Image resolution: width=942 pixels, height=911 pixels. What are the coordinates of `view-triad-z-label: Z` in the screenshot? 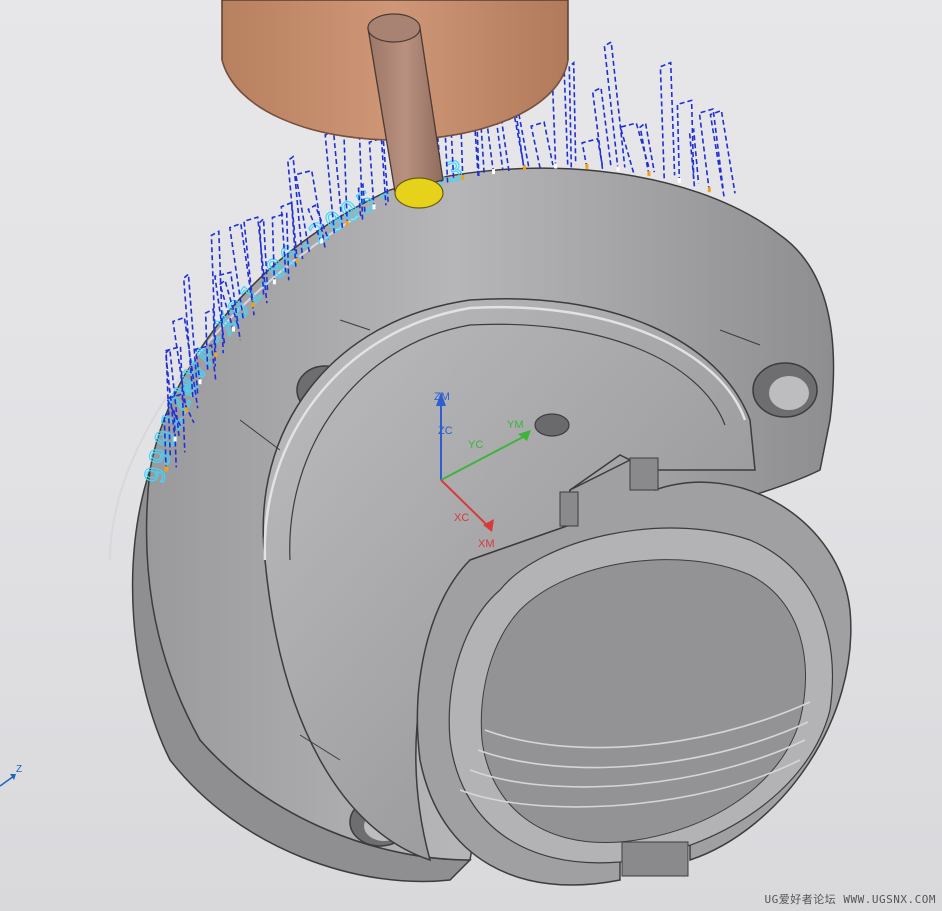 It's located at (19, 769).